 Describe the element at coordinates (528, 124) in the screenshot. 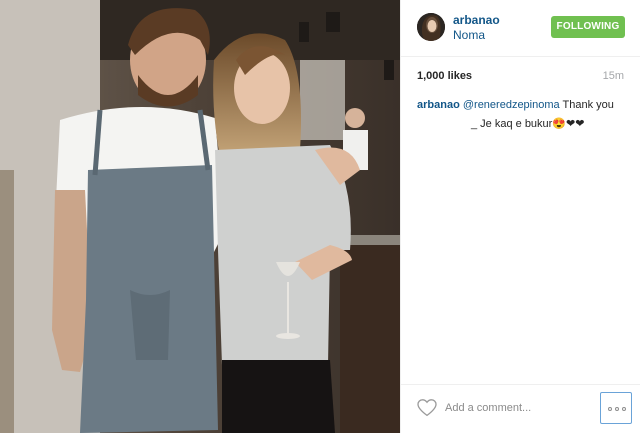

I see `caption-text-line2: _ Je kaq e bukur😍❤❤` at that location.